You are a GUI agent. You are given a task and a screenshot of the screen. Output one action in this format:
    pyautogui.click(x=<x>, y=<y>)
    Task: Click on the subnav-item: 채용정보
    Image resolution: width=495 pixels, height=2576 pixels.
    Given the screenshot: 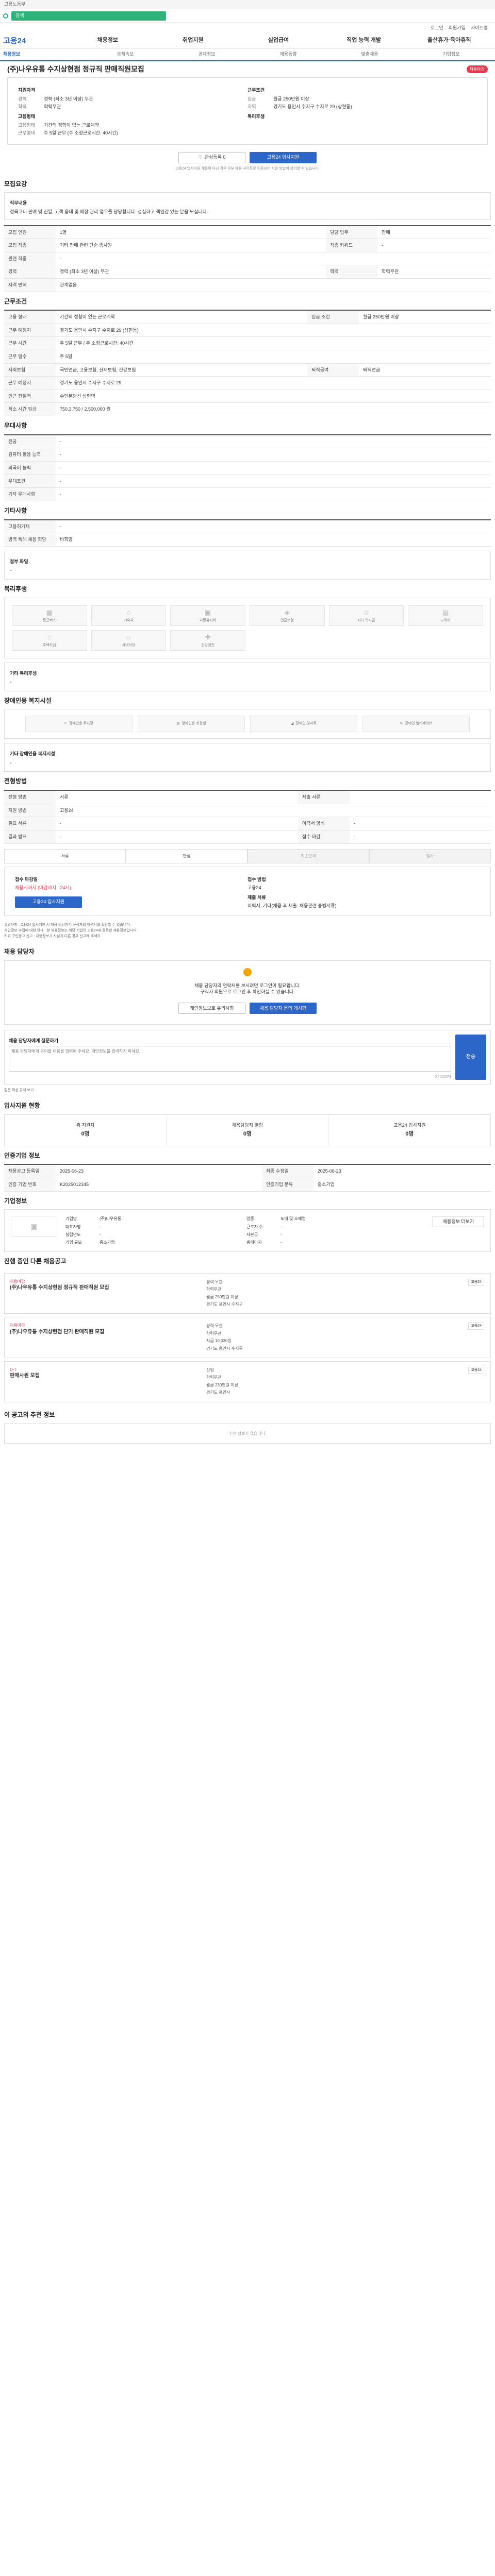 What is the action you would take?
    pyautogui.click(x=44, y=54)
    